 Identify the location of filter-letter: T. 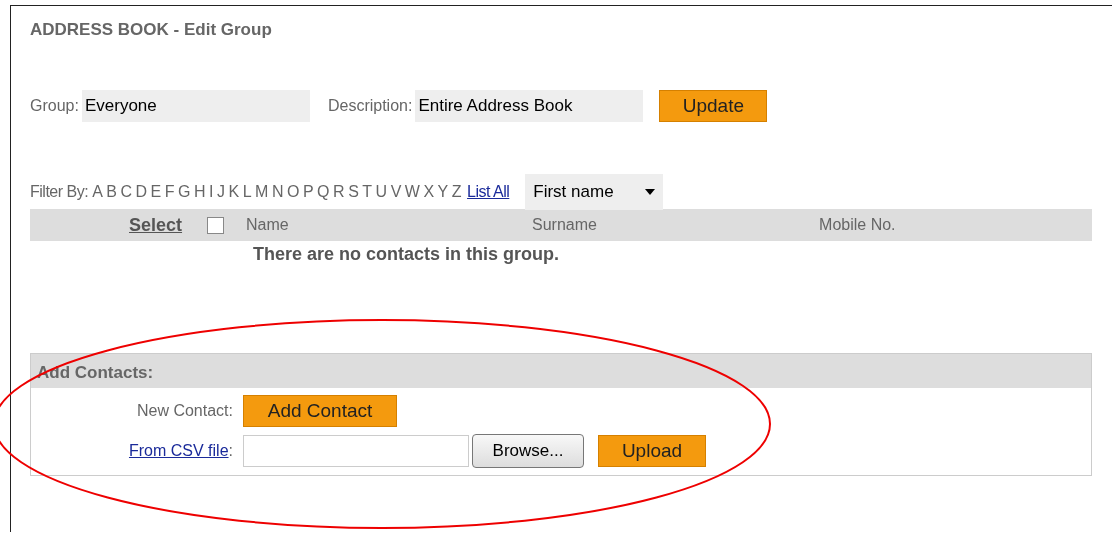
(367, 192).